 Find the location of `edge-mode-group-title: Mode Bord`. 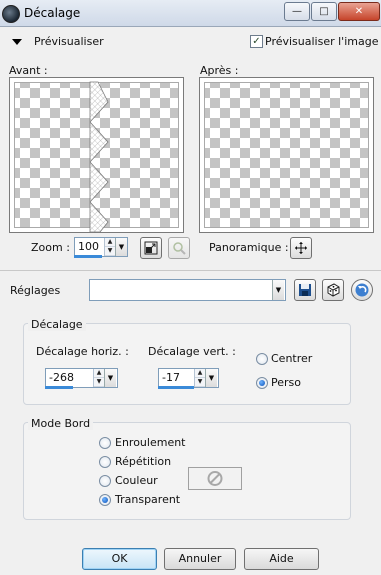

edge-mode-group-title: Mode Bord is located at coordinates (61, 423).